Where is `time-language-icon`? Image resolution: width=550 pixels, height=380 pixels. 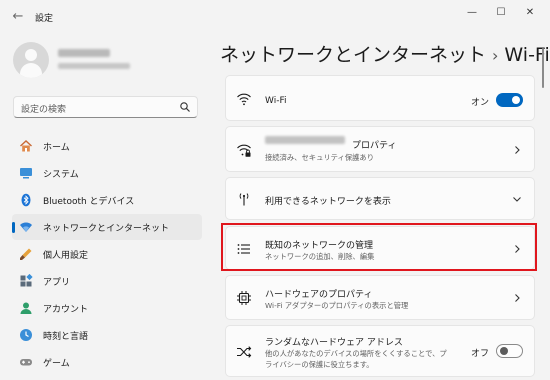 time-language-icon is located at coordinates (26, 335).